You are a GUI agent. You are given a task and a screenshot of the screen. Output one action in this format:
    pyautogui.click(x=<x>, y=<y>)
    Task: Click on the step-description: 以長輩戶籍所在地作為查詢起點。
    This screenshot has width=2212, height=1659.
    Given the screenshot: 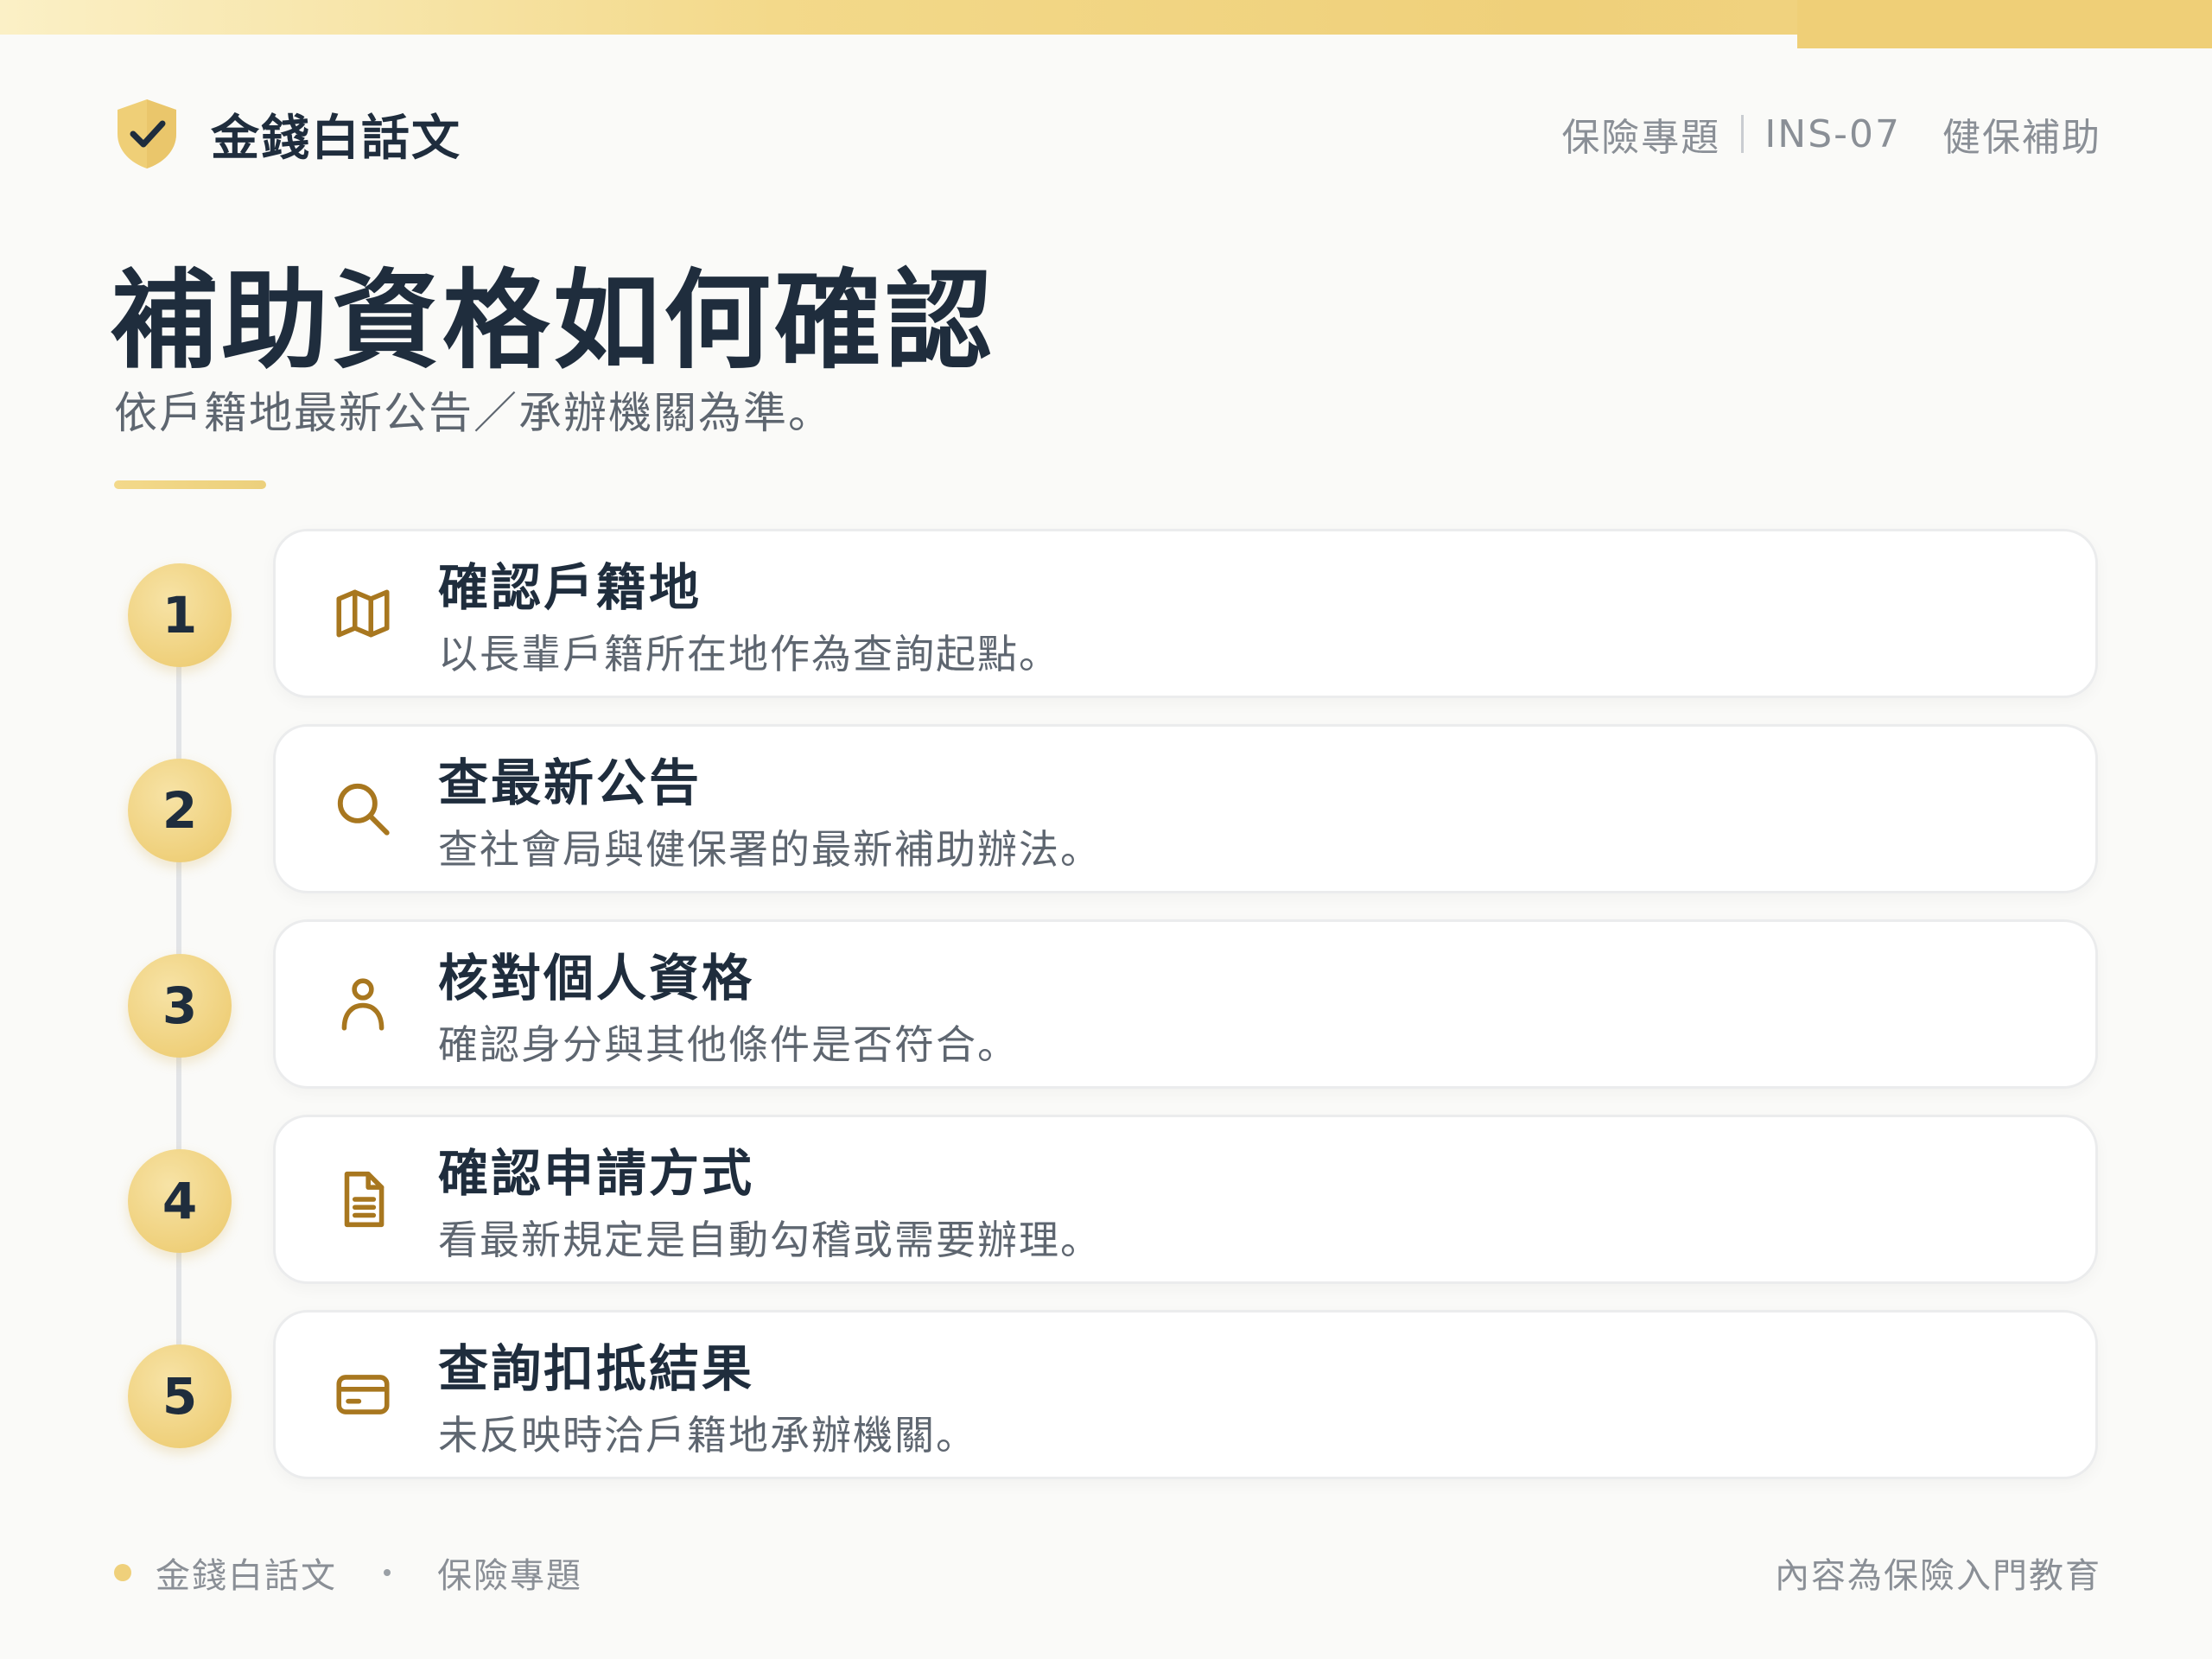 What is the action you would take?
    pyautogui.click(x=749, y=654)
    